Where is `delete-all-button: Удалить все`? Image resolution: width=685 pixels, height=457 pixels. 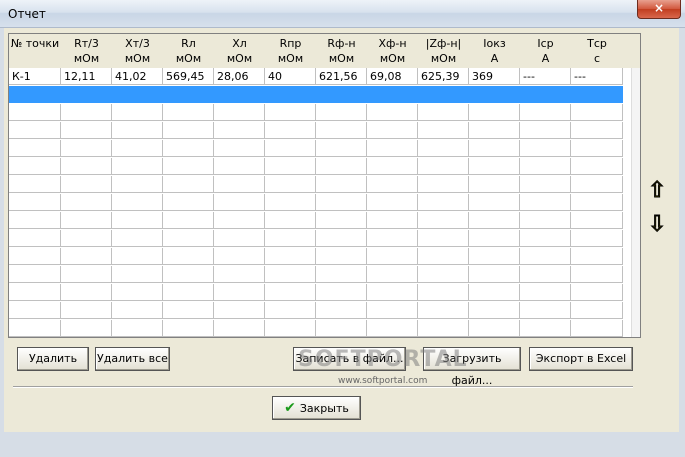
delete-all-button: Удалить все is located at coordinates (132, 359).